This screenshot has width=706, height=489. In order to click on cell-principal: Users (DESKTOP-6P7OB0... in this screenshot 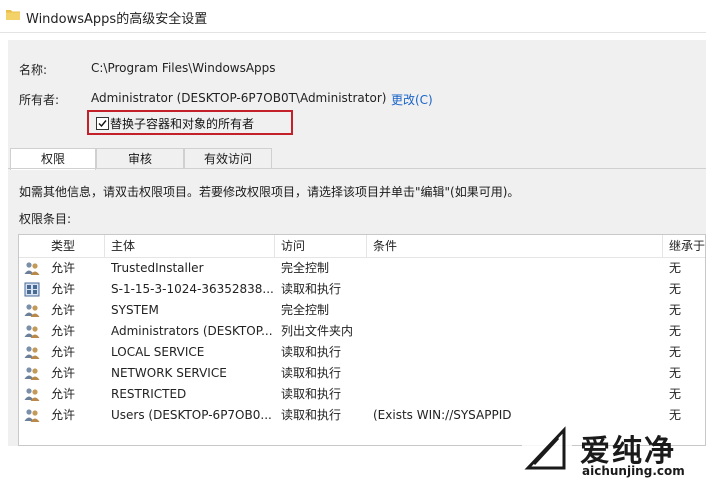, I will do `click(191, 415)`.